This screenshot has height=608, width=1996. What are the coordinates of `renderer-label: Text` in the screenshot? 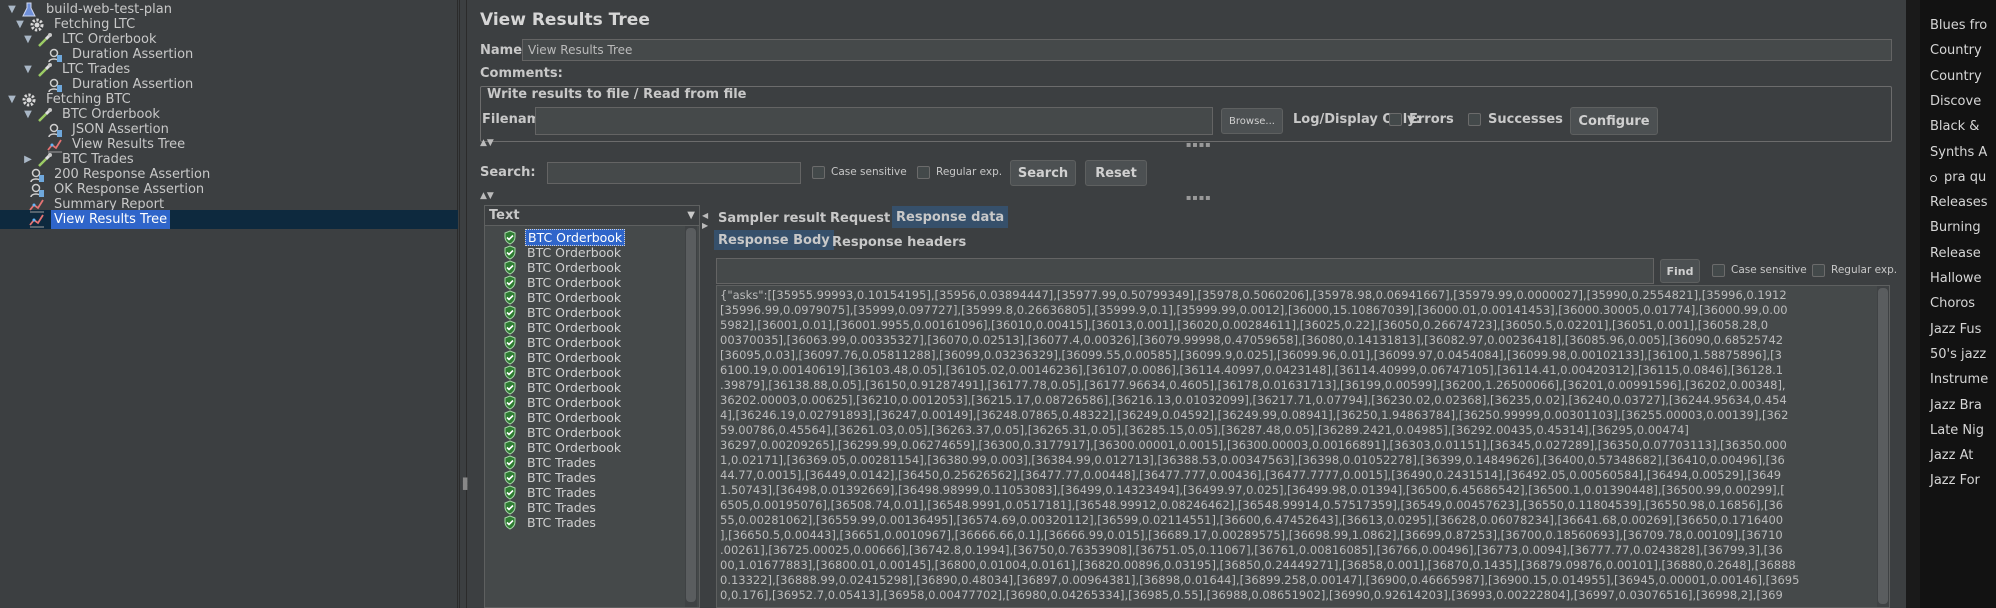 It's located at (504, 215).